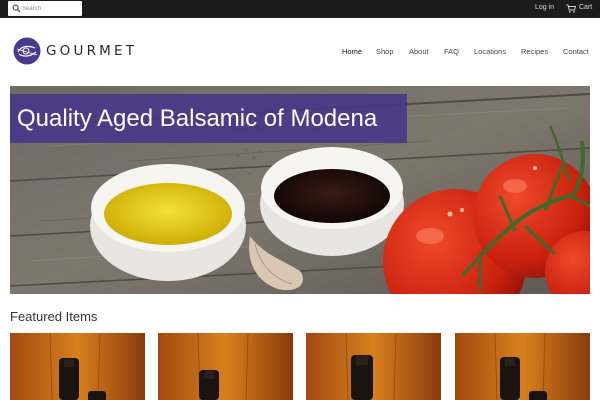  I want to click on nav-home: Home, so click(352, 52).